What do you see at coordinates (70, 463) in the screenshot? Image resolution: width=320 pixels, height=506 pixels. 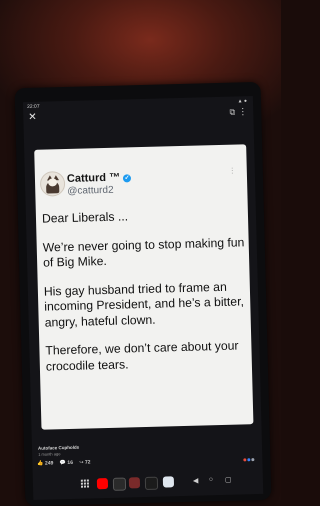 I see `comment-count: 16` at bounding box center [70, 463].